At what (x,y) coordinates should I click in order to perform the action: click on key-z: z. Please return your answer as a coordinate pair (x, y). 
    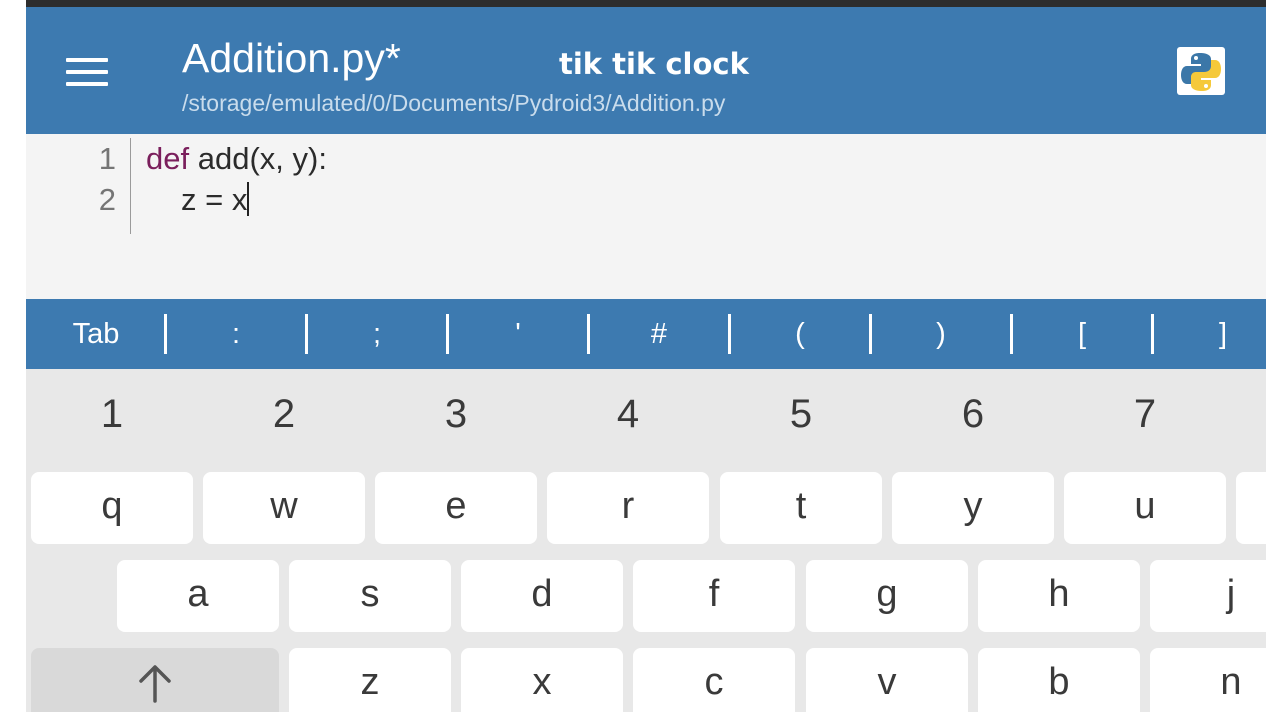
    Looking at the image, I should click on (370, 680).